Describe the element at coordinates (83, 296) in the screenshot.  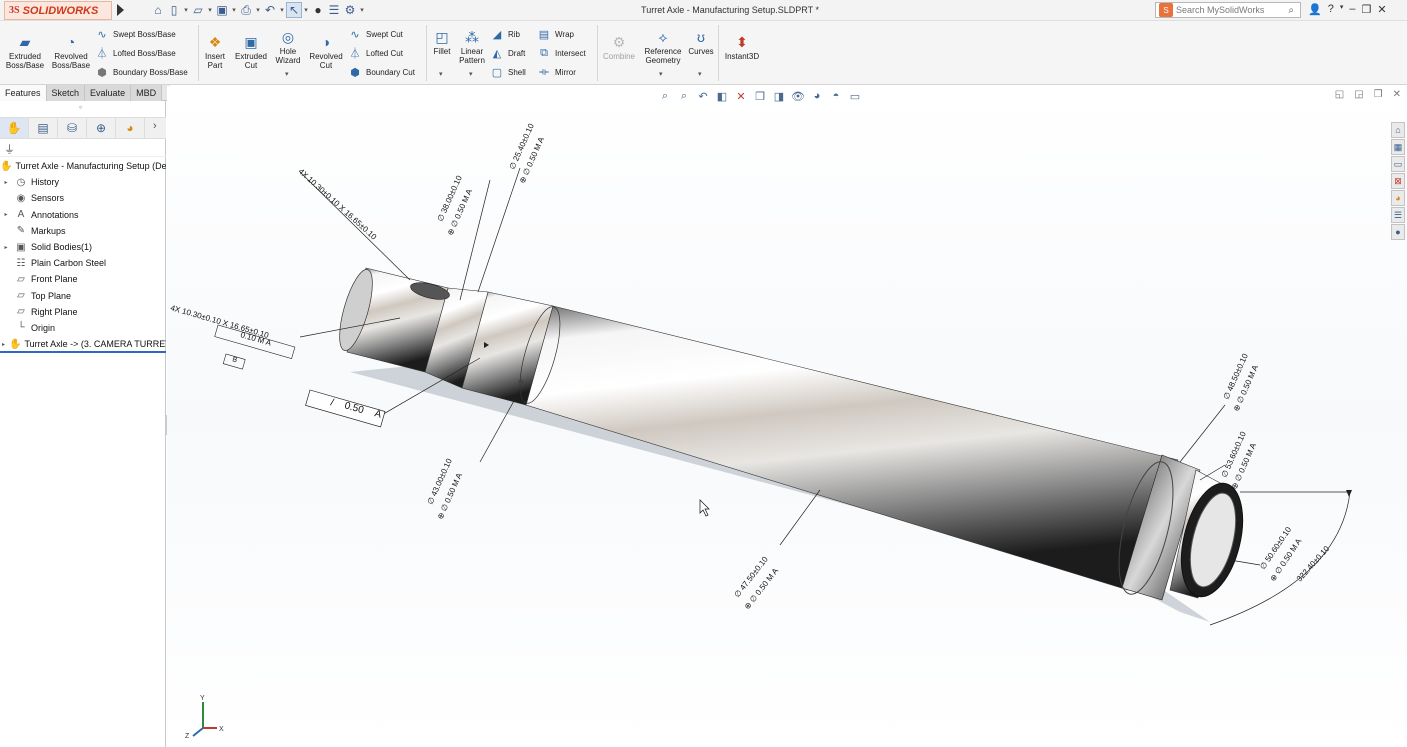
I see `tree-item: ▱ Top Plane` at that location.